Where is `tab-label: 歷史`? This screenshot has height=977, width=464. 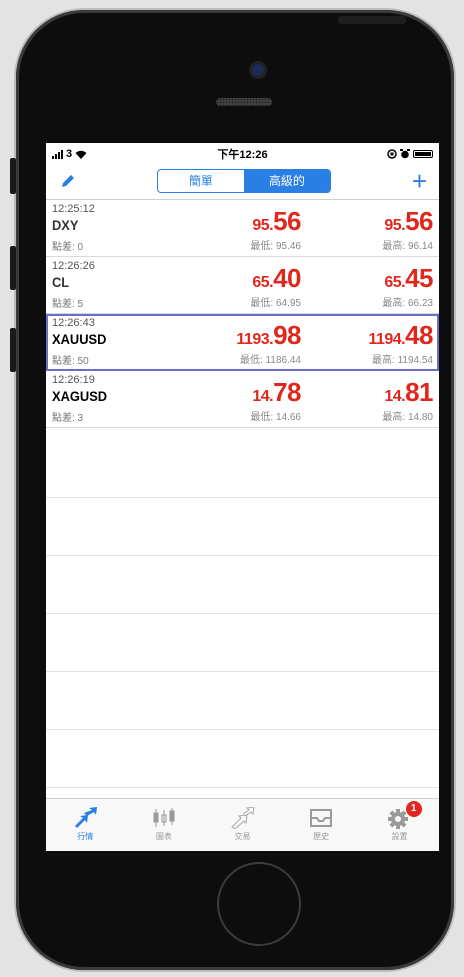
tab-label: 歷史 is located at coordinates (321, 836).